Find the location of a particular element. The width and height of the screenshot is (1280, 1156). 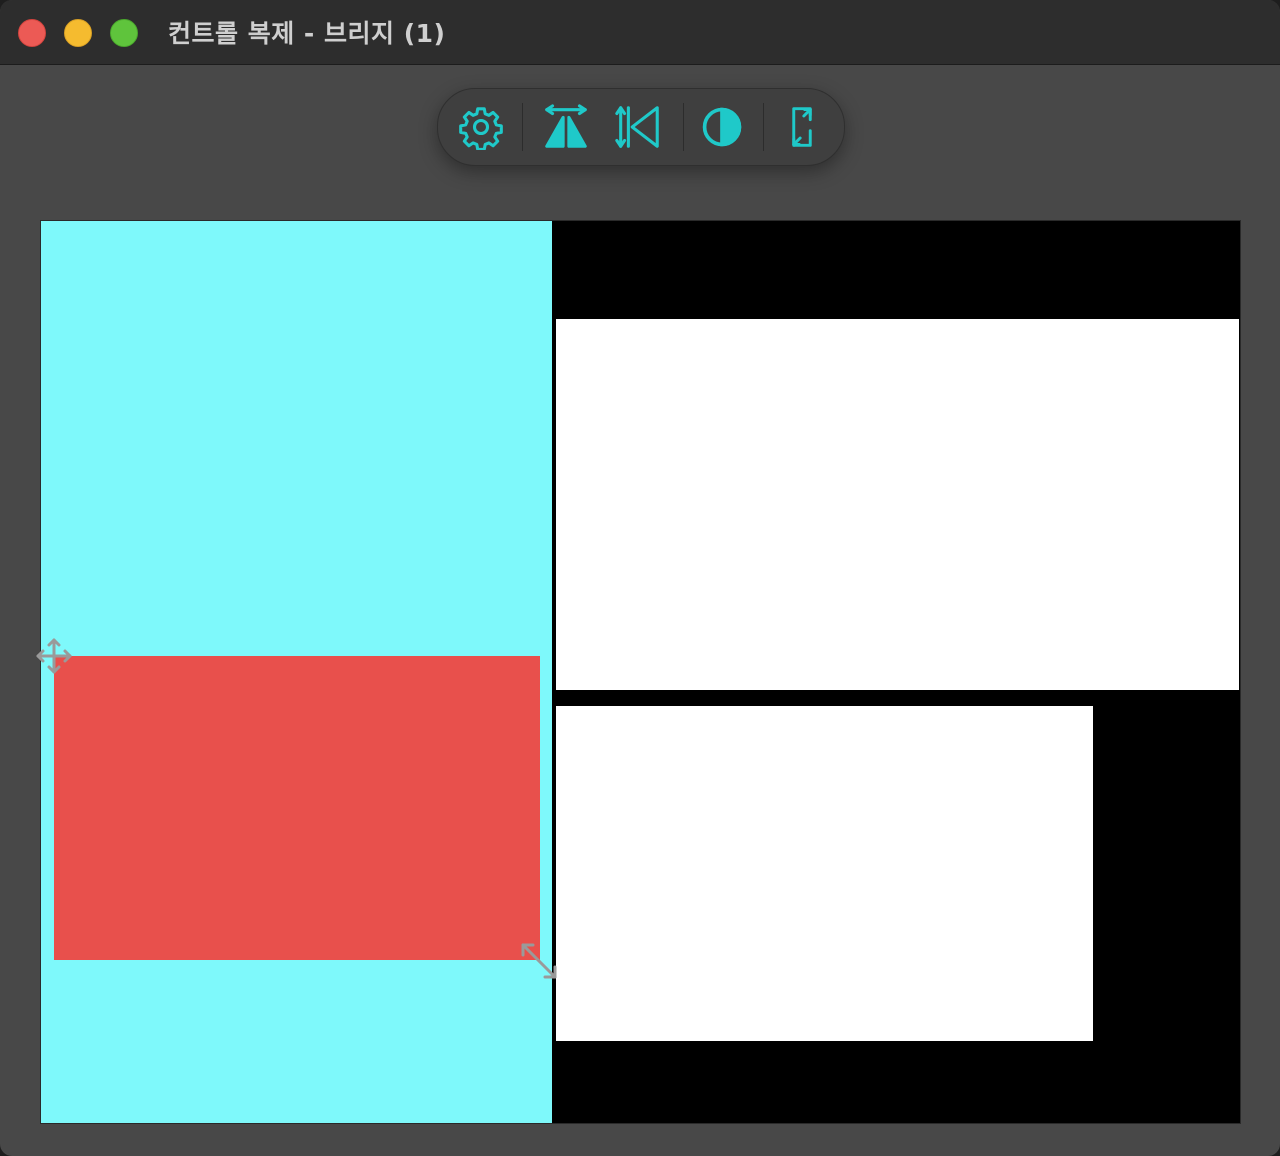

flip-horizontal-icon is located at coordinates (566, 126).